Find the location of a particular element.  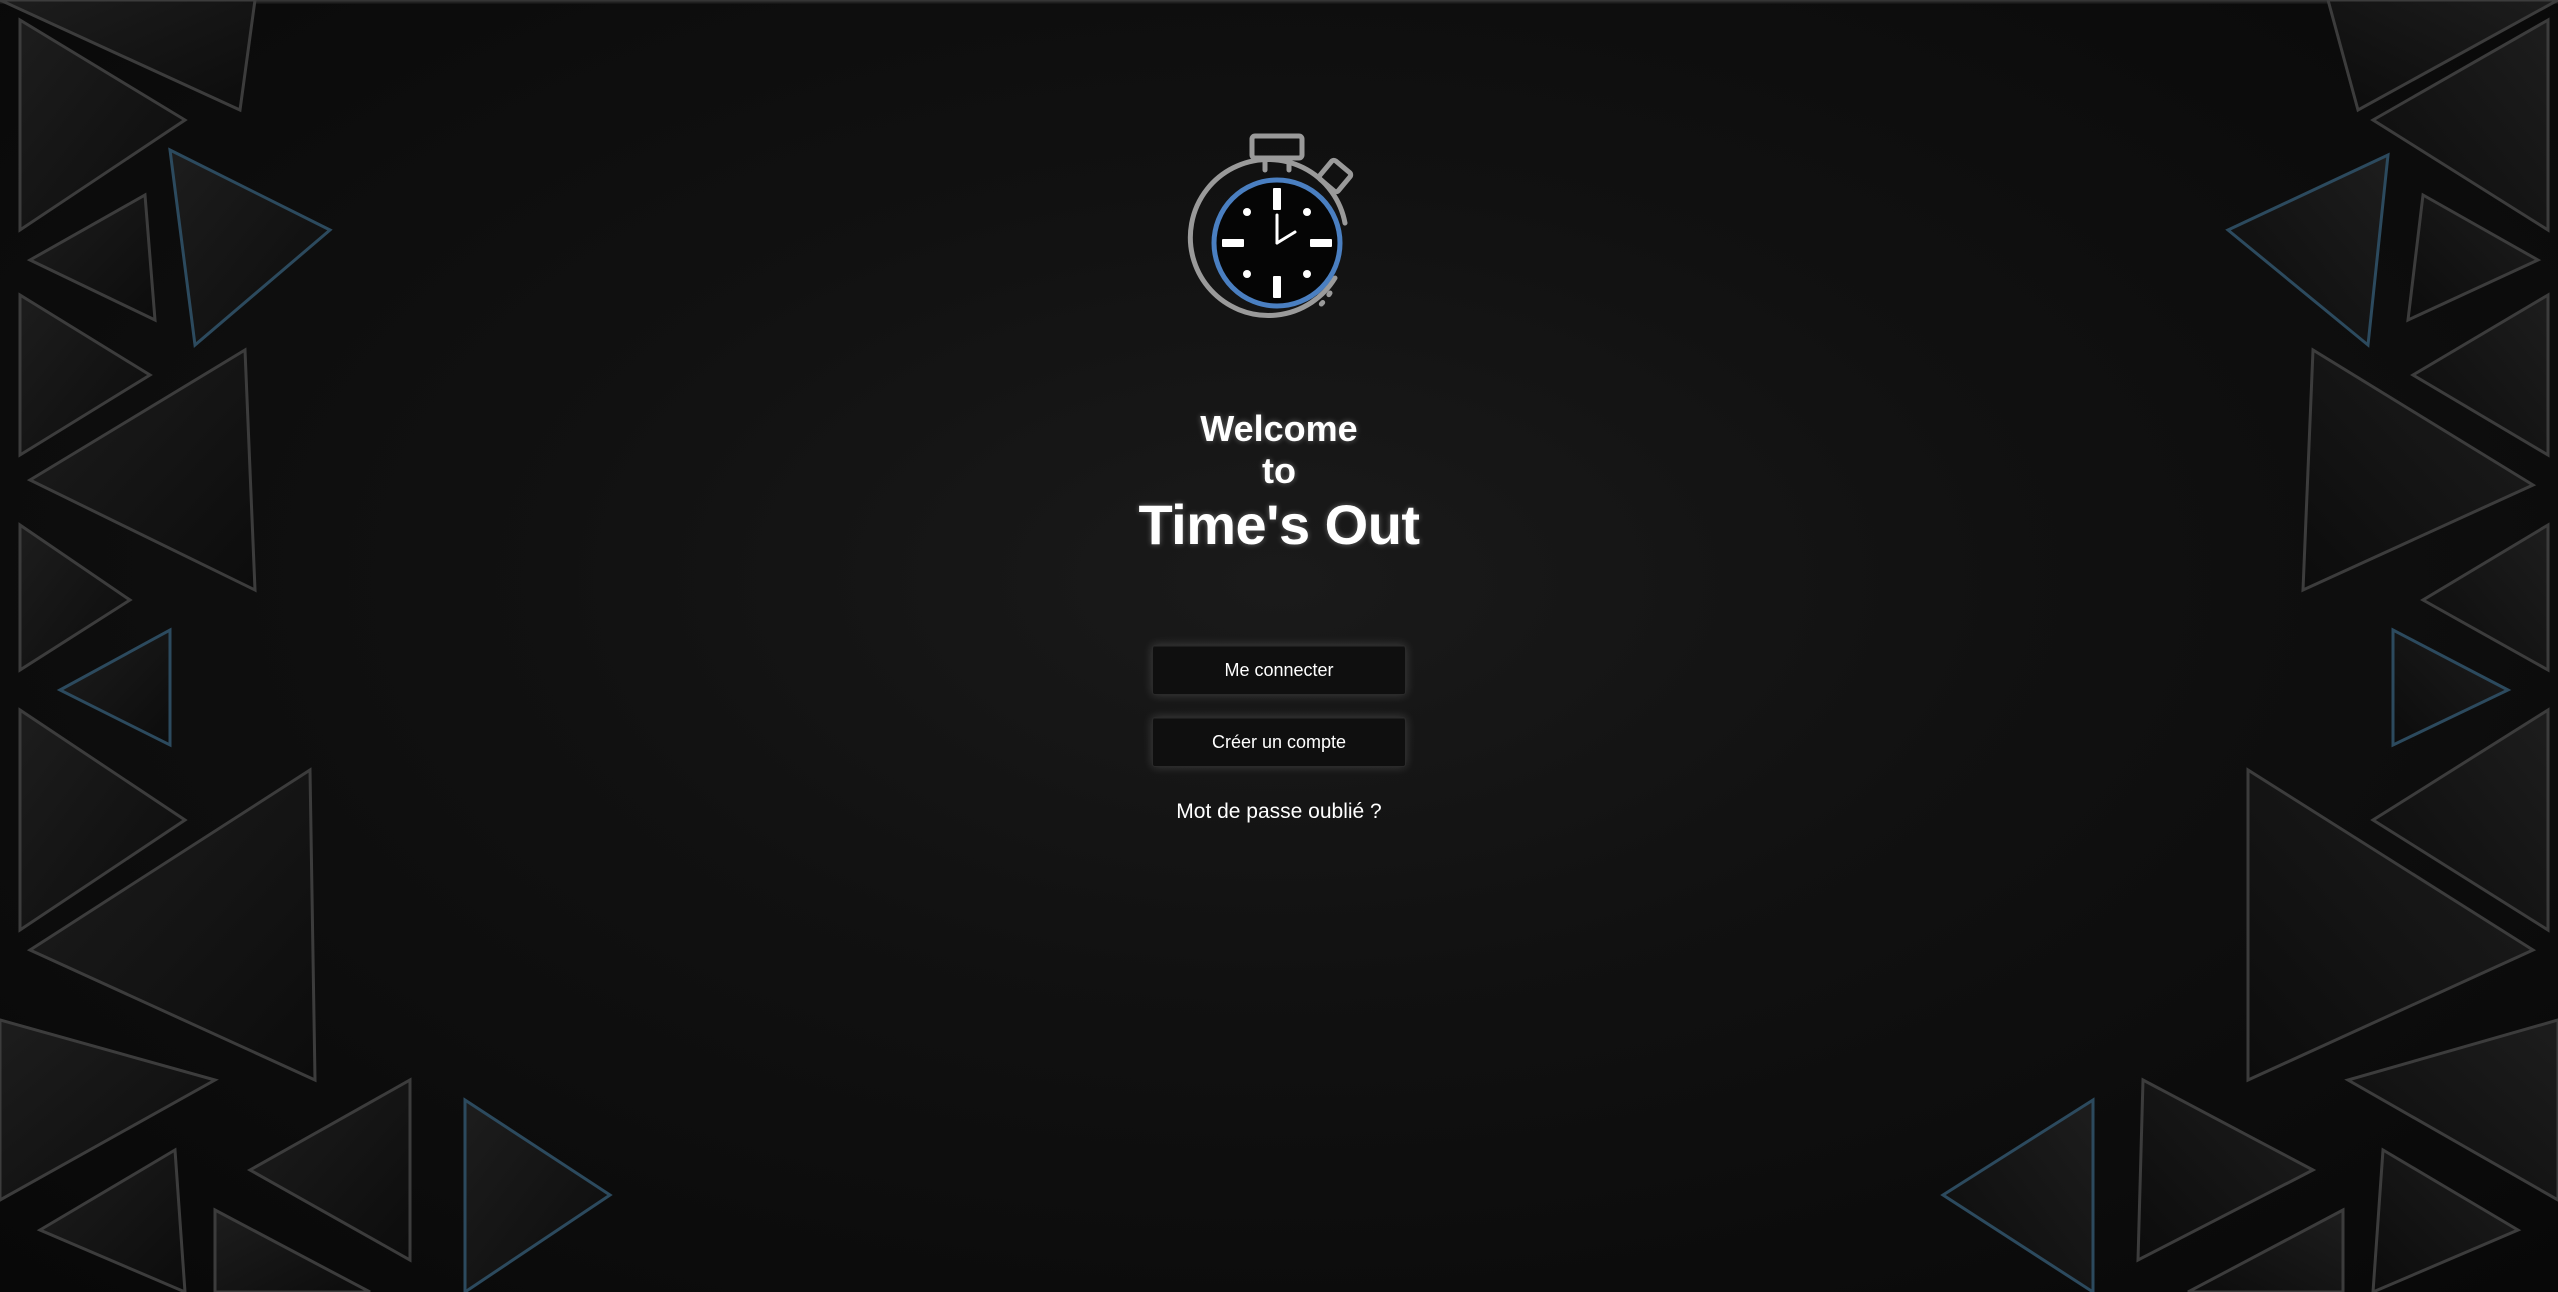

stopwatch-icon is located at coordinates (1270, 225).